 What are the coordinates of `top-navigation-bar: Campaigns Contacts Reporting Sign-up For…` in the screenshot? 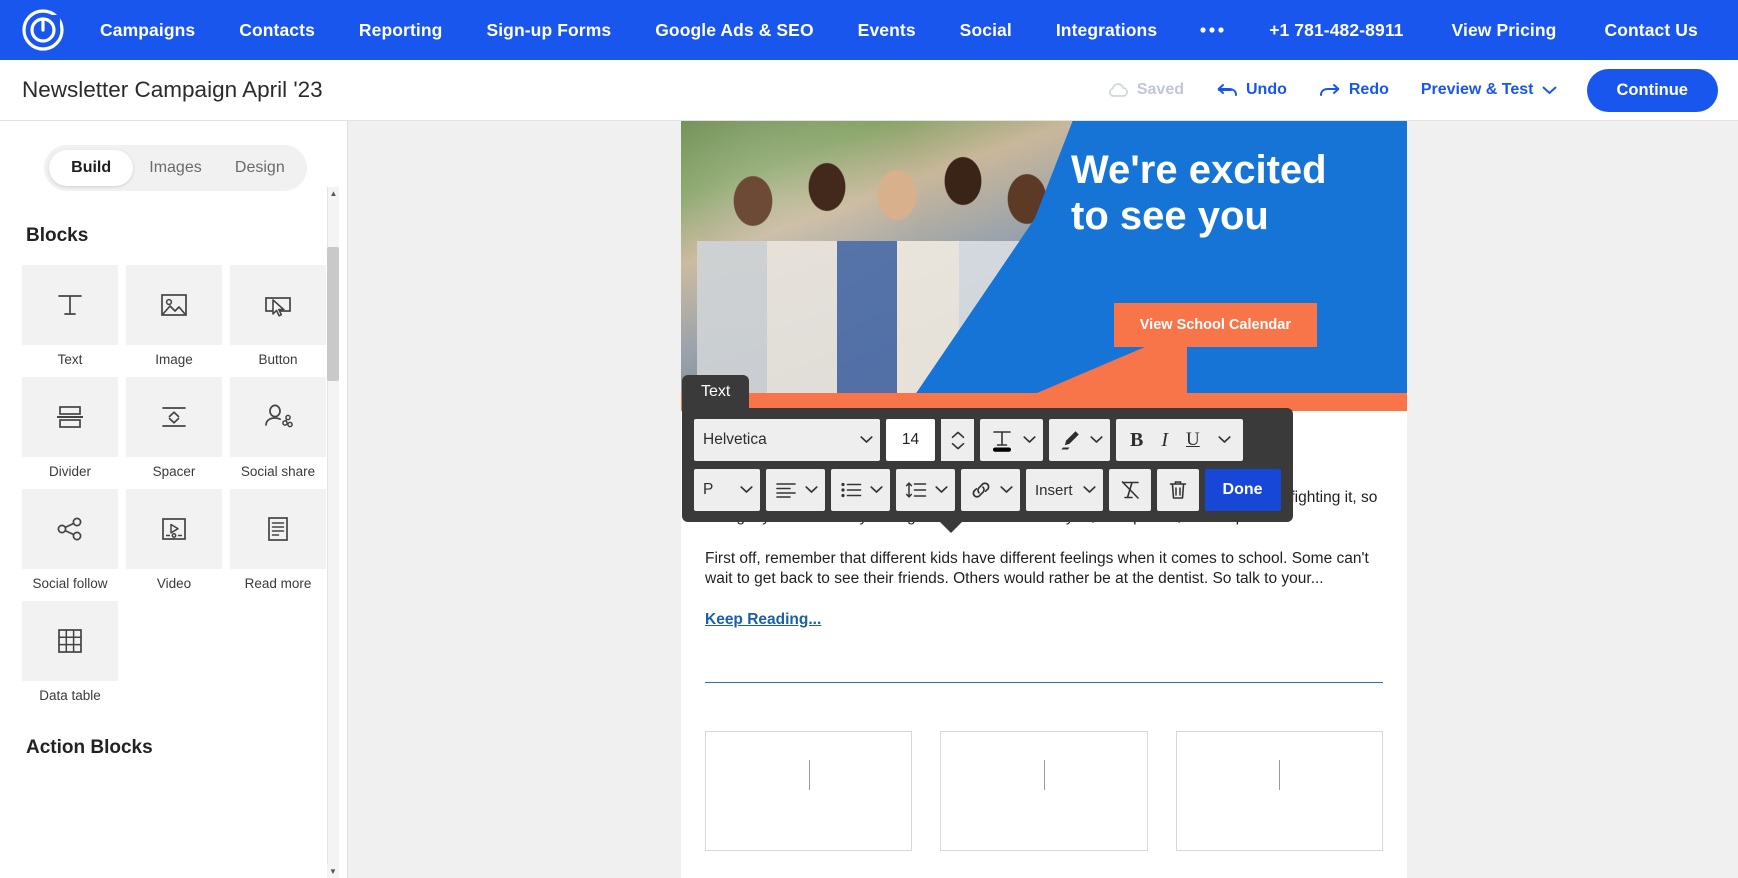 It's located at (869, 30).